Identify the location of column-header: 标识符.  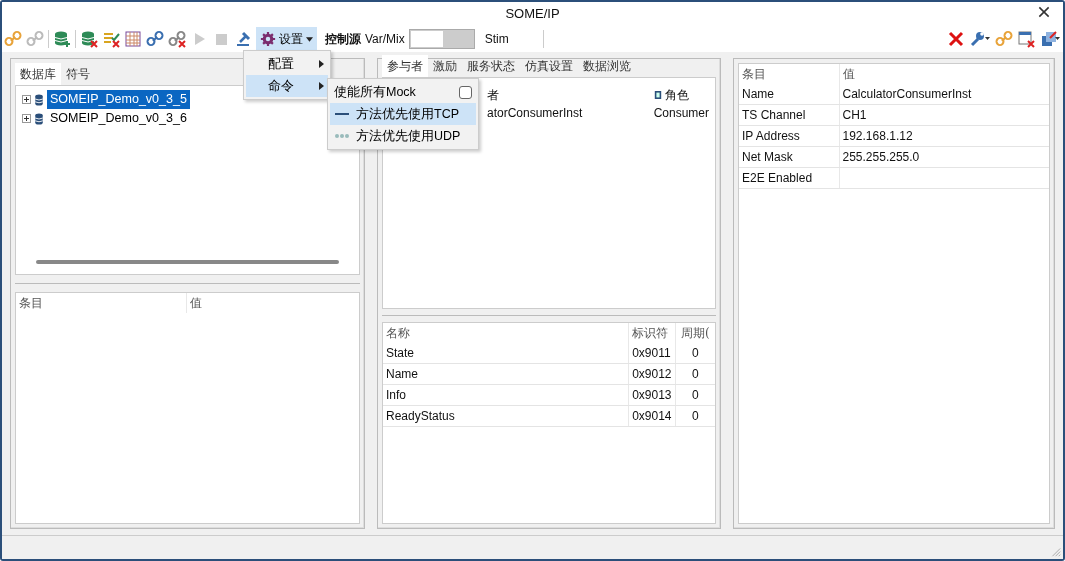
(651, 333).